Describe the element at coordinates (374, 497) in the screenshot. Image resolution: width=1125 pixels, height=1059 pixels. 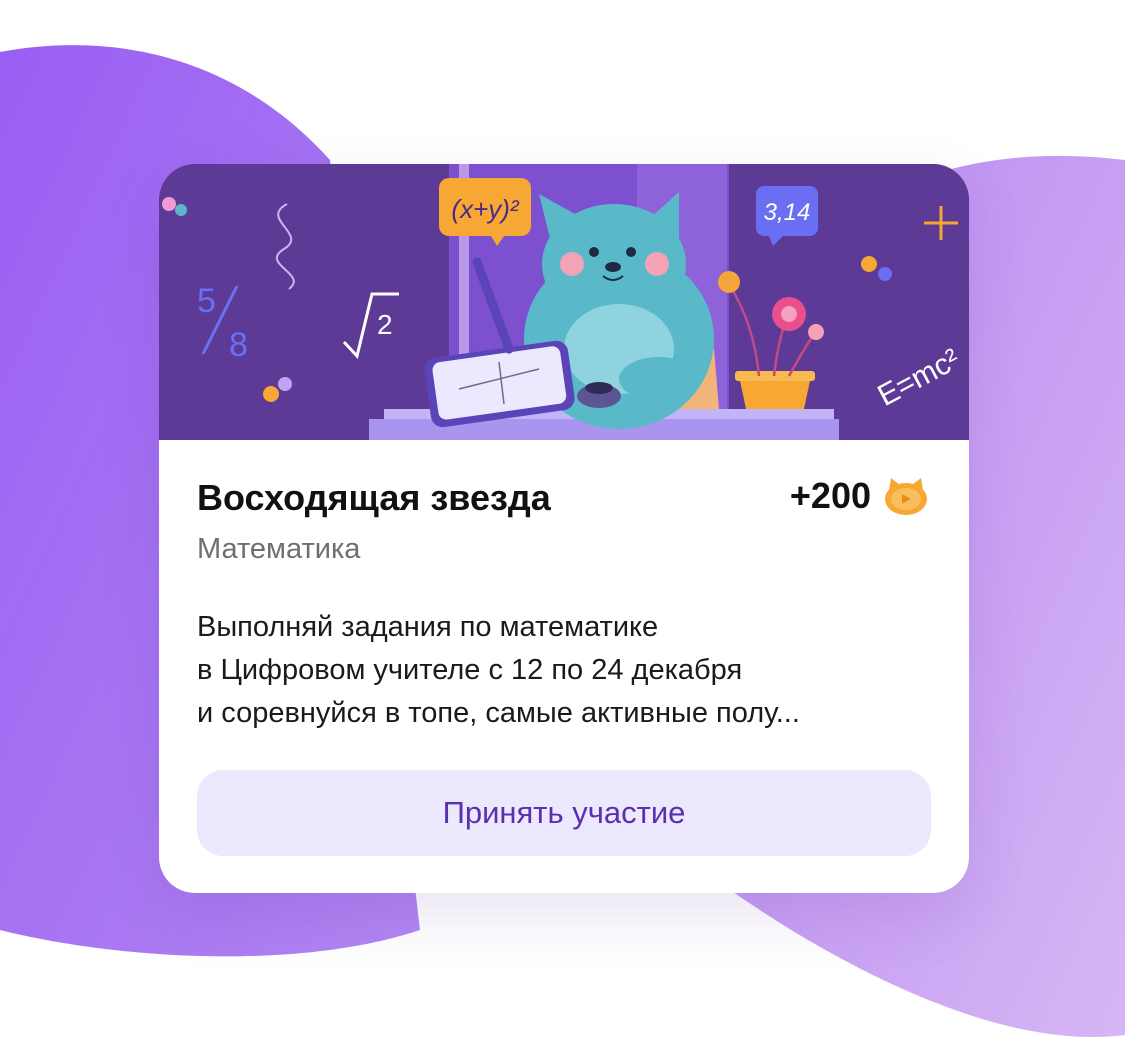
I see `contest-title: Восходящая звезда` at that location.